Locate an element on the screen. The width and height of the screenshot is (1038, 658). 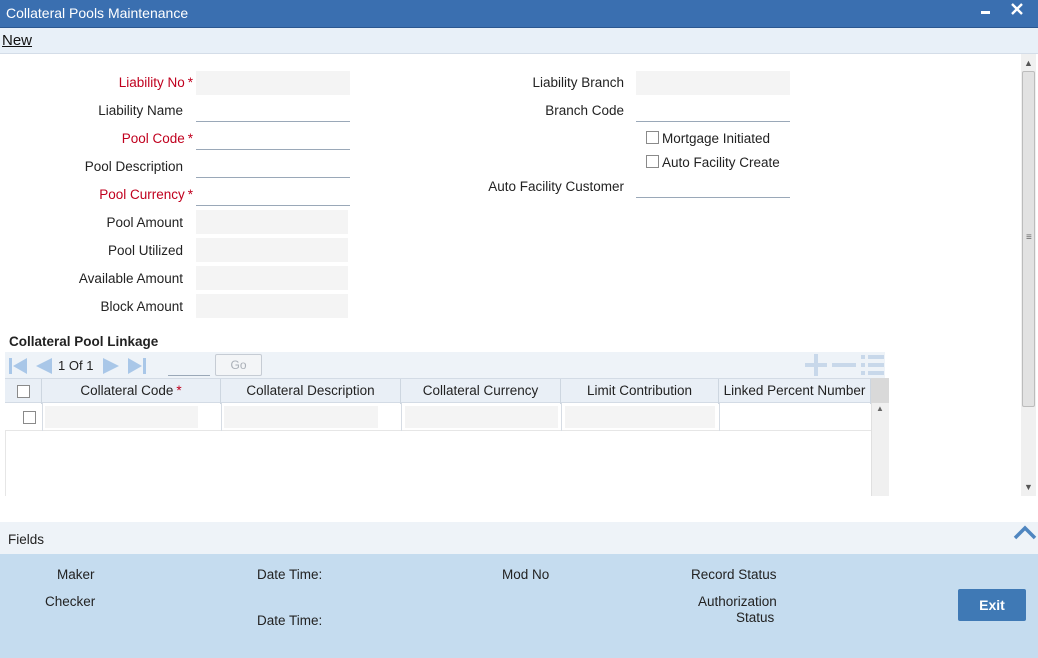
liability-no-label-text: Liability No is located at coordinates (151, 82).